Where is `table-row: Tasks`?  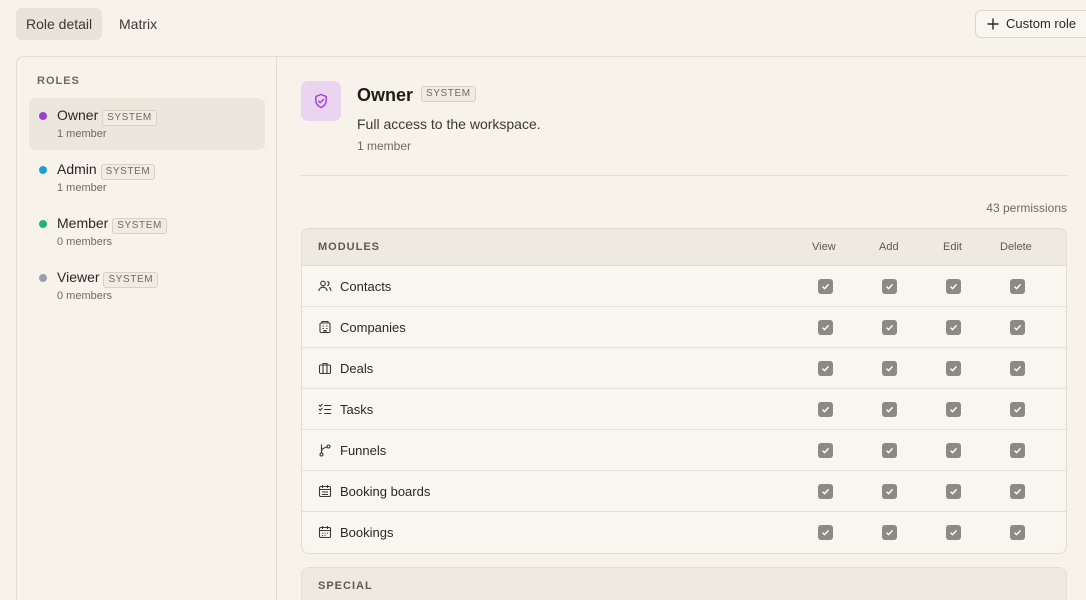
table-row: Tasks is located at coordinates (684, 409).